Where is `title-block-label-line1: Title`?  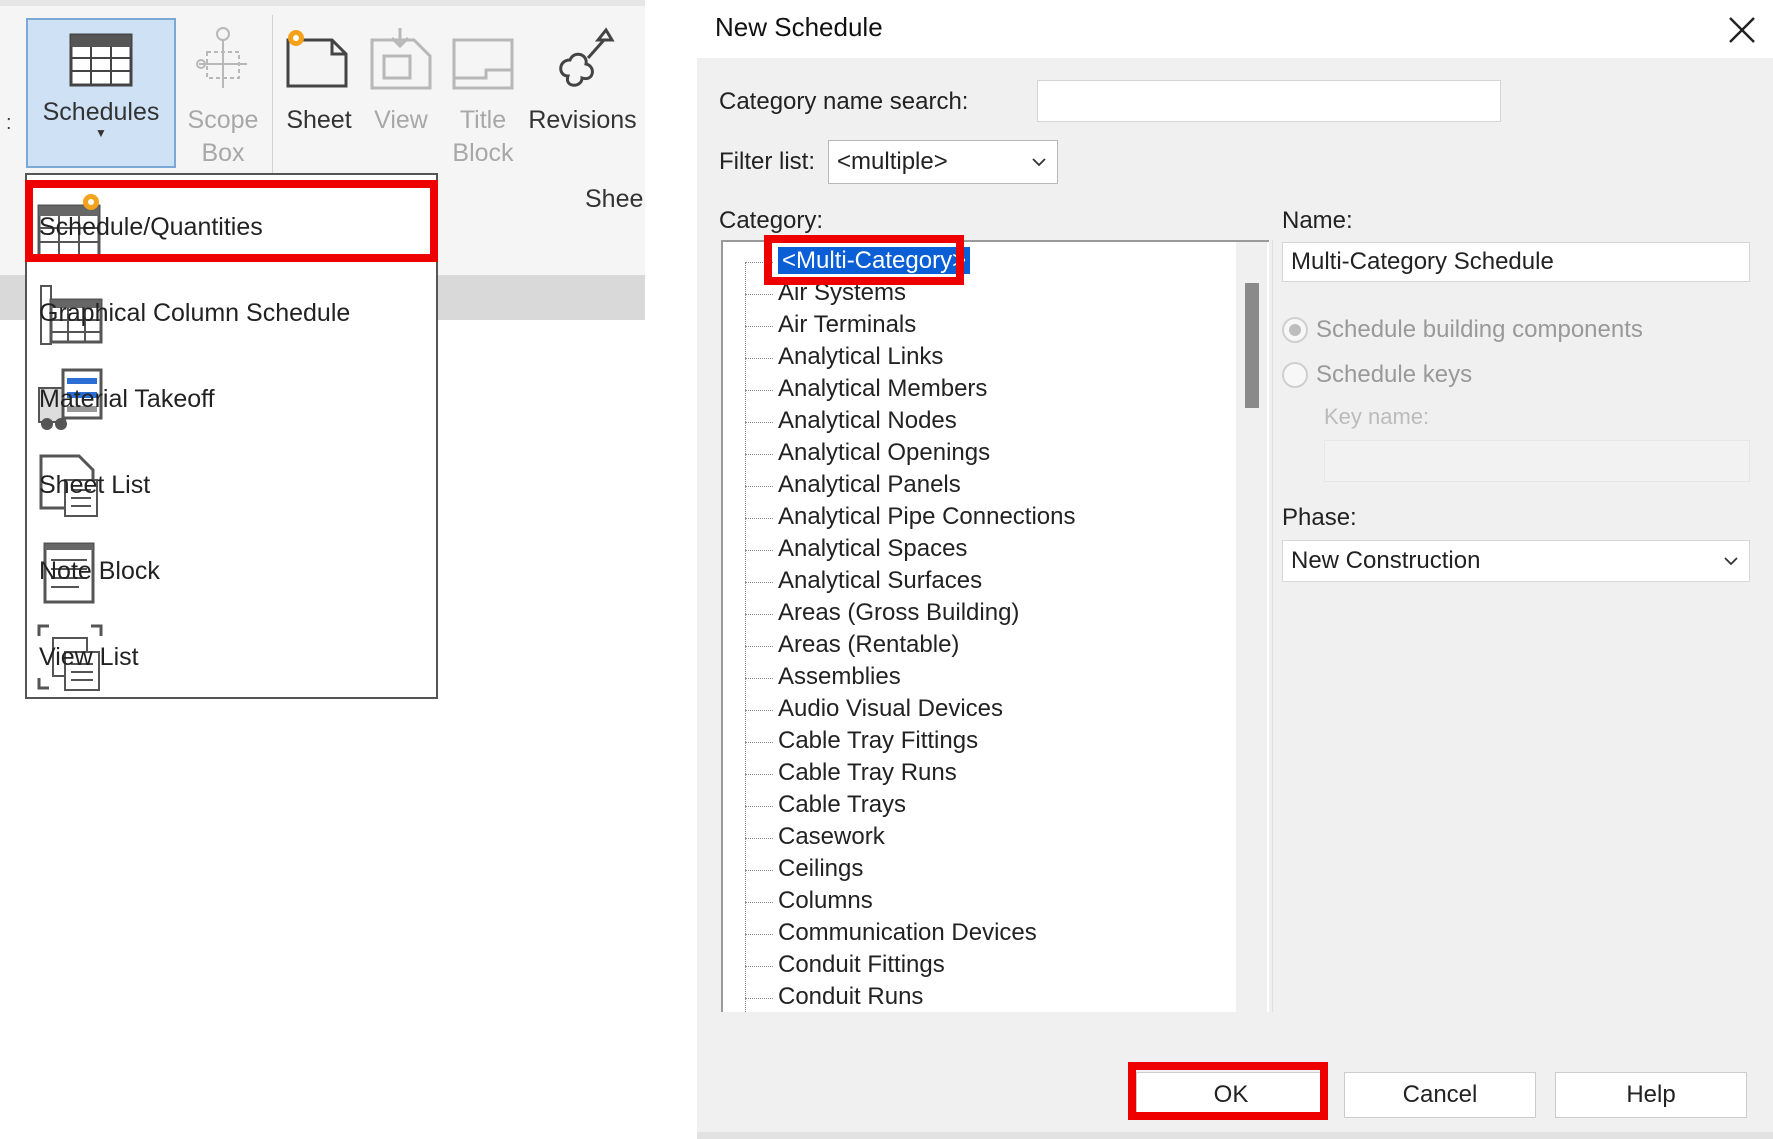 title-block-label-line1: Title is located at coordinates (483, 120).